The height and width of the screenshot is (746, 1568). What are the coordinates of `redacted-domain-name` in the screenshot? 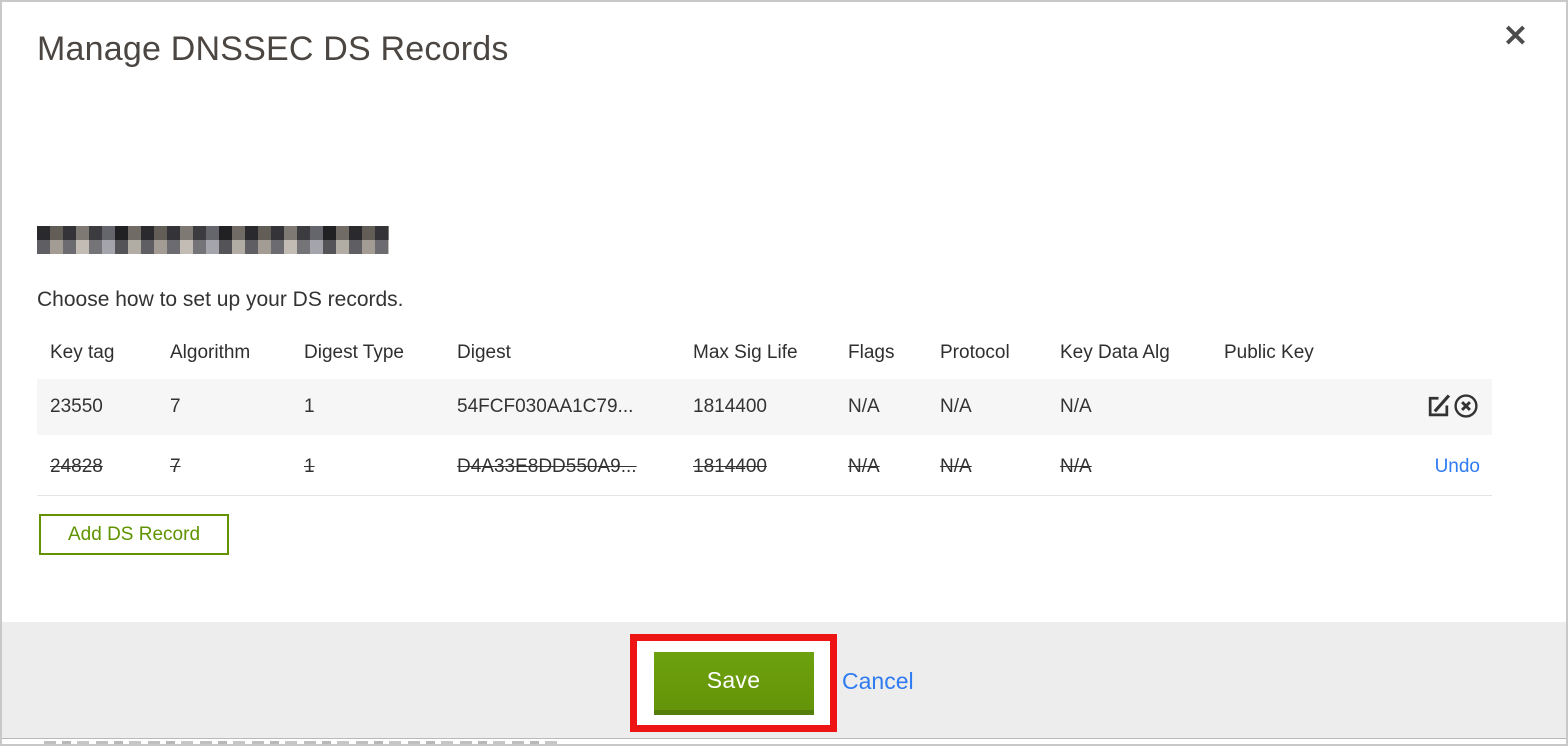 It's located at (213, 240).